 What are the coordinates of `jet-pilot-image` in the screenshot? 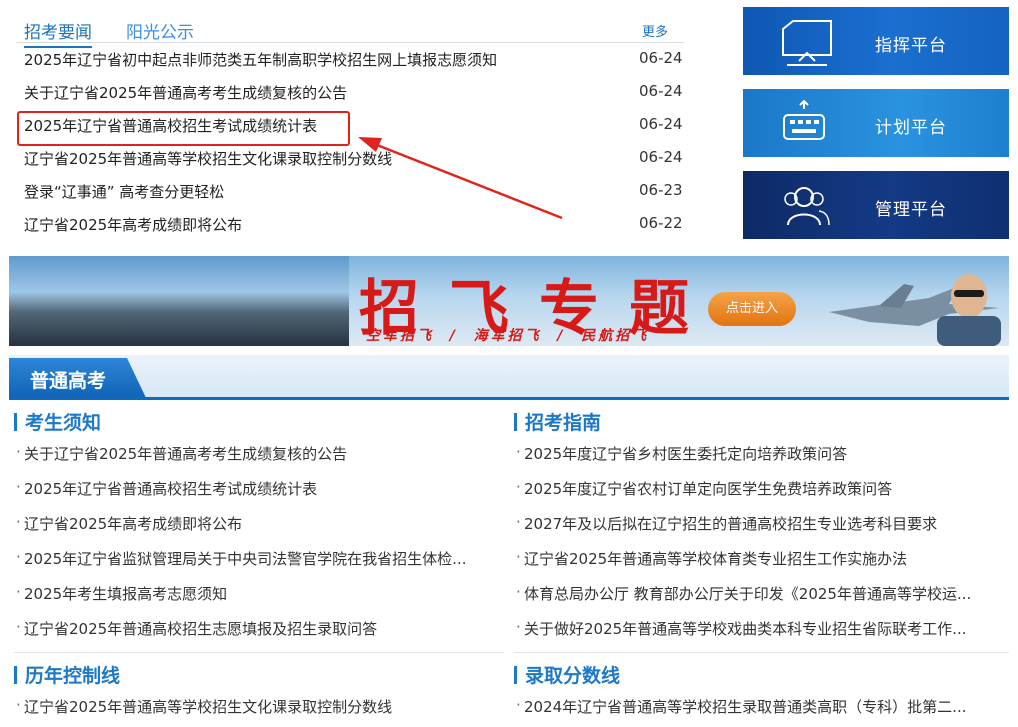 It's located at (915, 310).